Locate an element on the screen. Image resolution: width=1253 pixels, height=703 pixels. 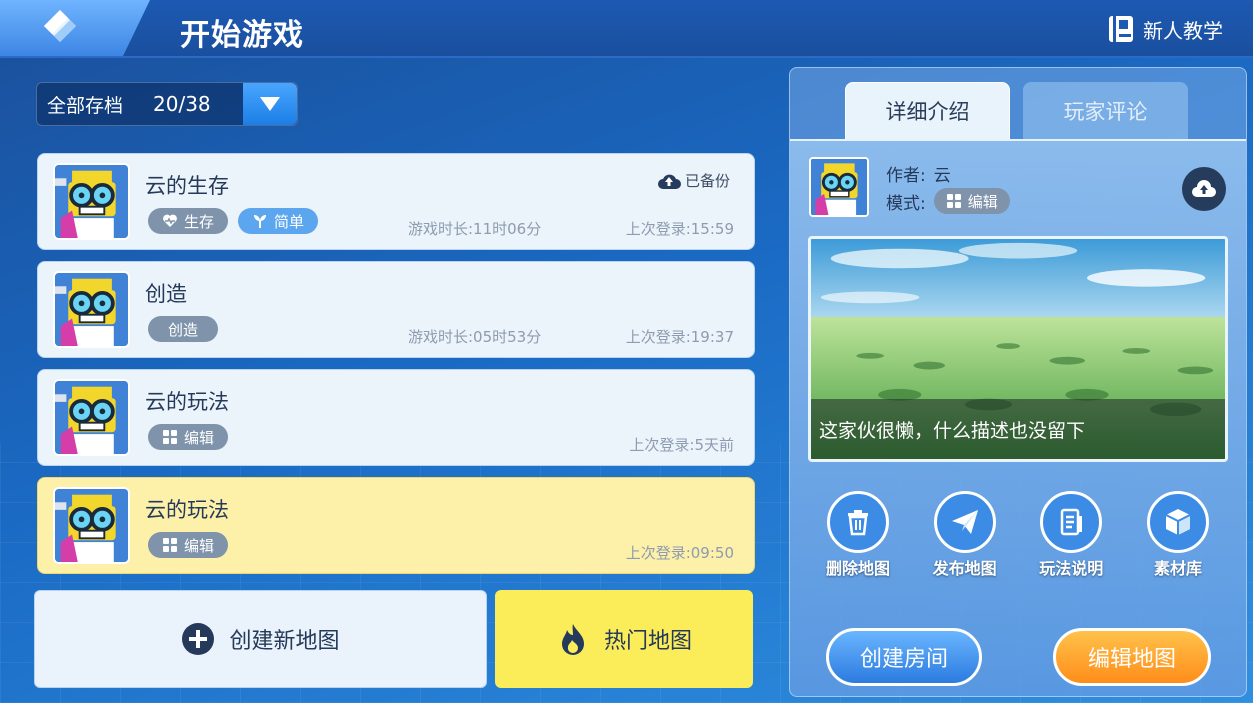
book-icon is located at coordinates (1121, 29).